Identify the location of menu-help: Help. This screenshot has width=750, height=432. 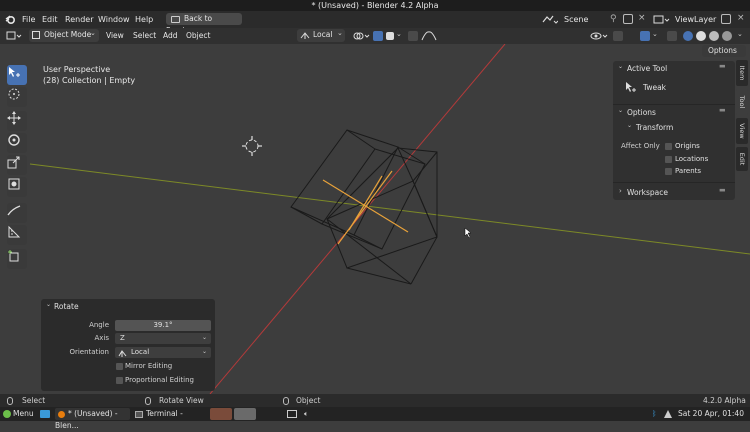
(144, 19).